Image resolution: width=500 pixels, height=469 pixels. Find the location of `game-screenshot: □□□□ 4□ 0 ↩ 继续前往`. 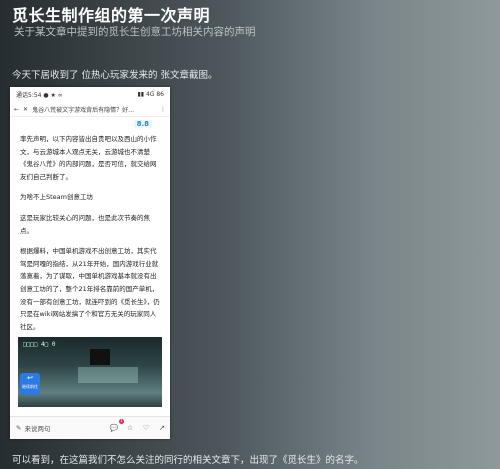

game-screenshot: □□□□ 4□ 0 ↩ 继续前往 is located at coordinates (90, 372).